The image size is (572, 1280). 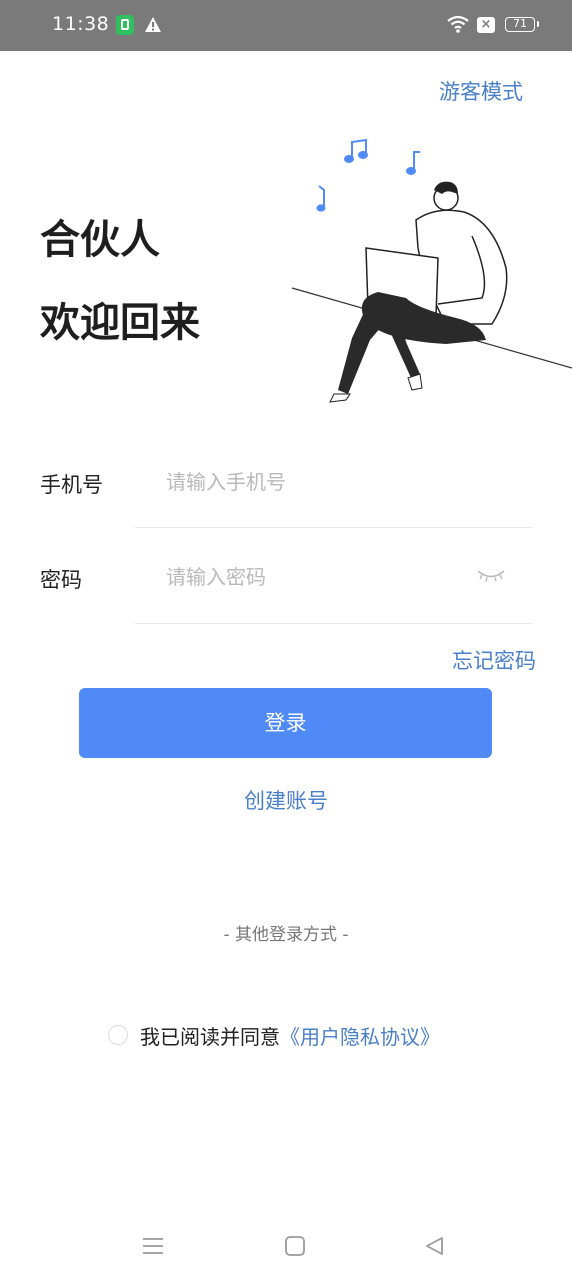 What do you see at coordinates (435, 1248) in the screenshot?
I see `back-icon` at bounding box center [435, 1248].